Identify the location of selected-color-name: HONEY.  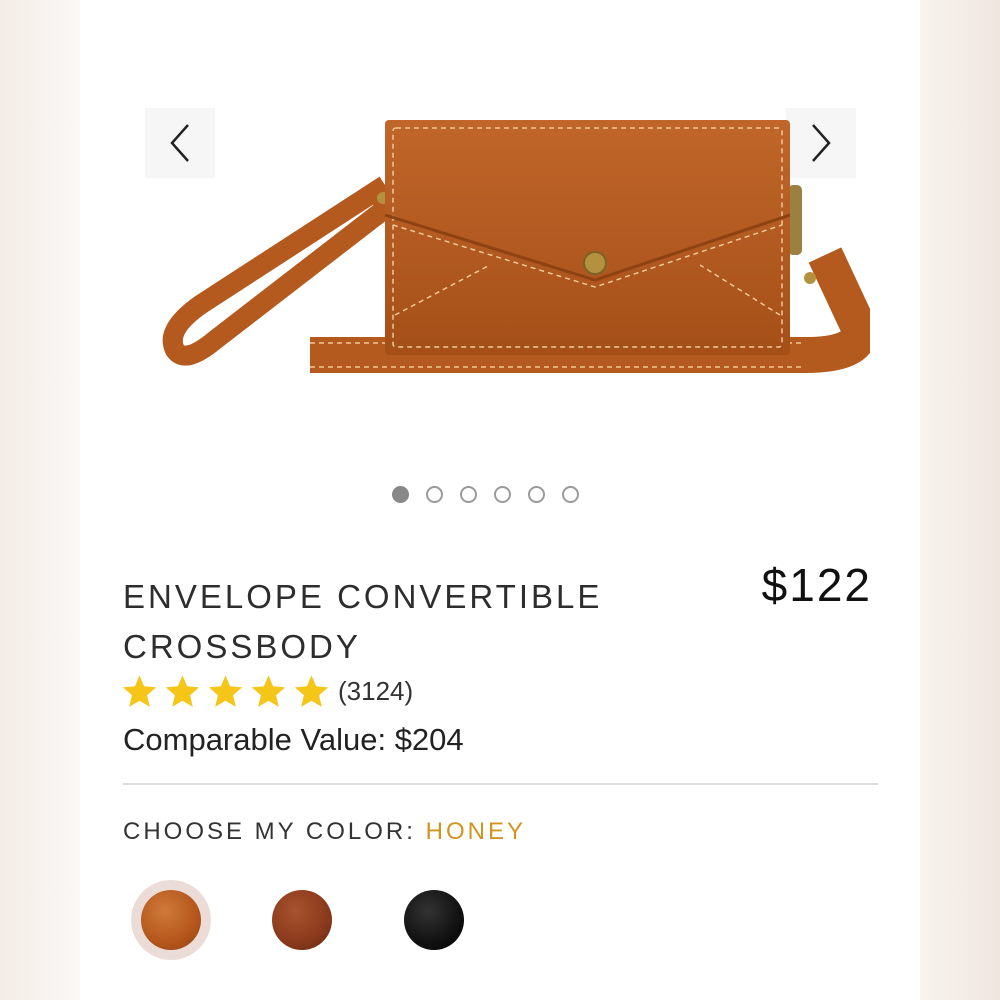
(475, 831).